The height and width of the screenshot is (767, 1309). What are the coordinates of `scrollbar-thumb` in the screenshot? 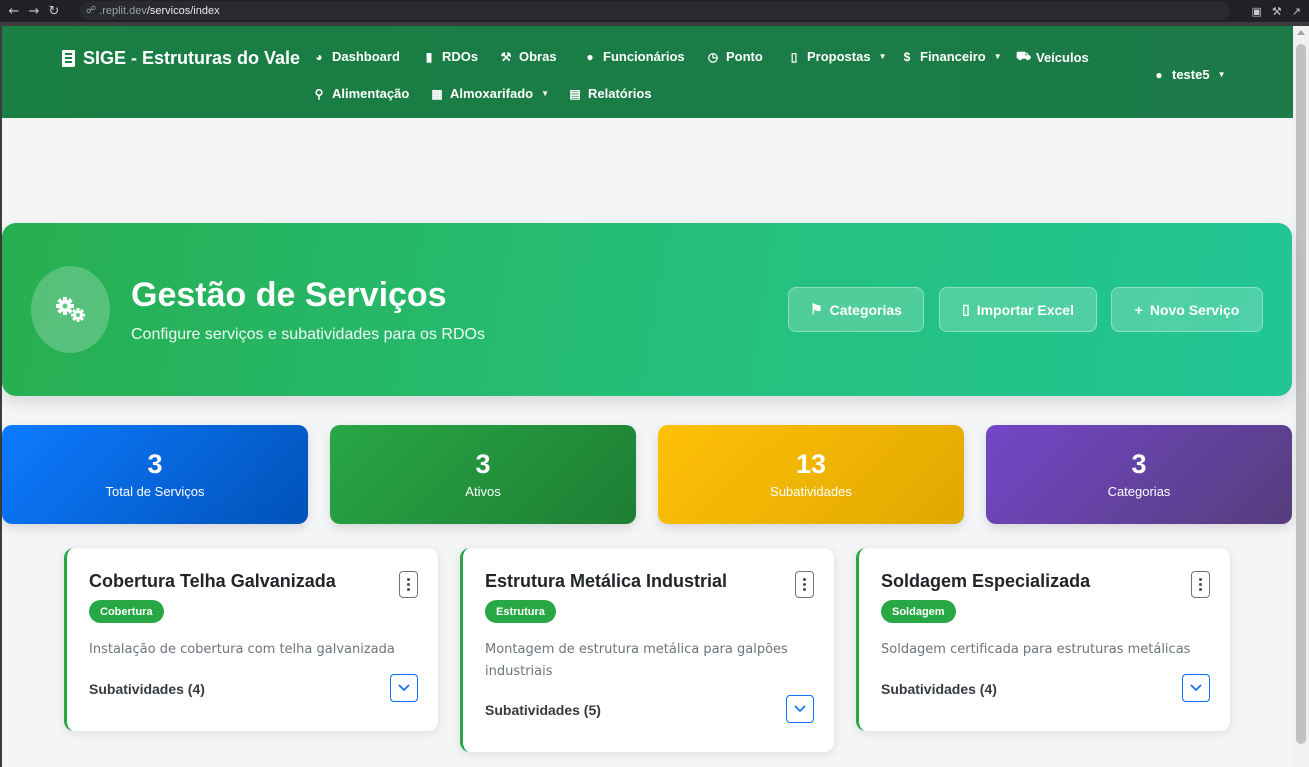 It's located at (1301, 394).